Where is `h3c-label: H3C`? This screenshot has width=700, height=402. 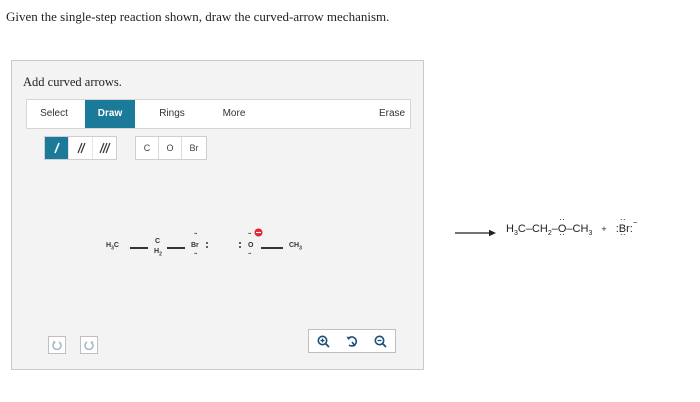 h3c-label: H3C is located at coordinates (112, 246).